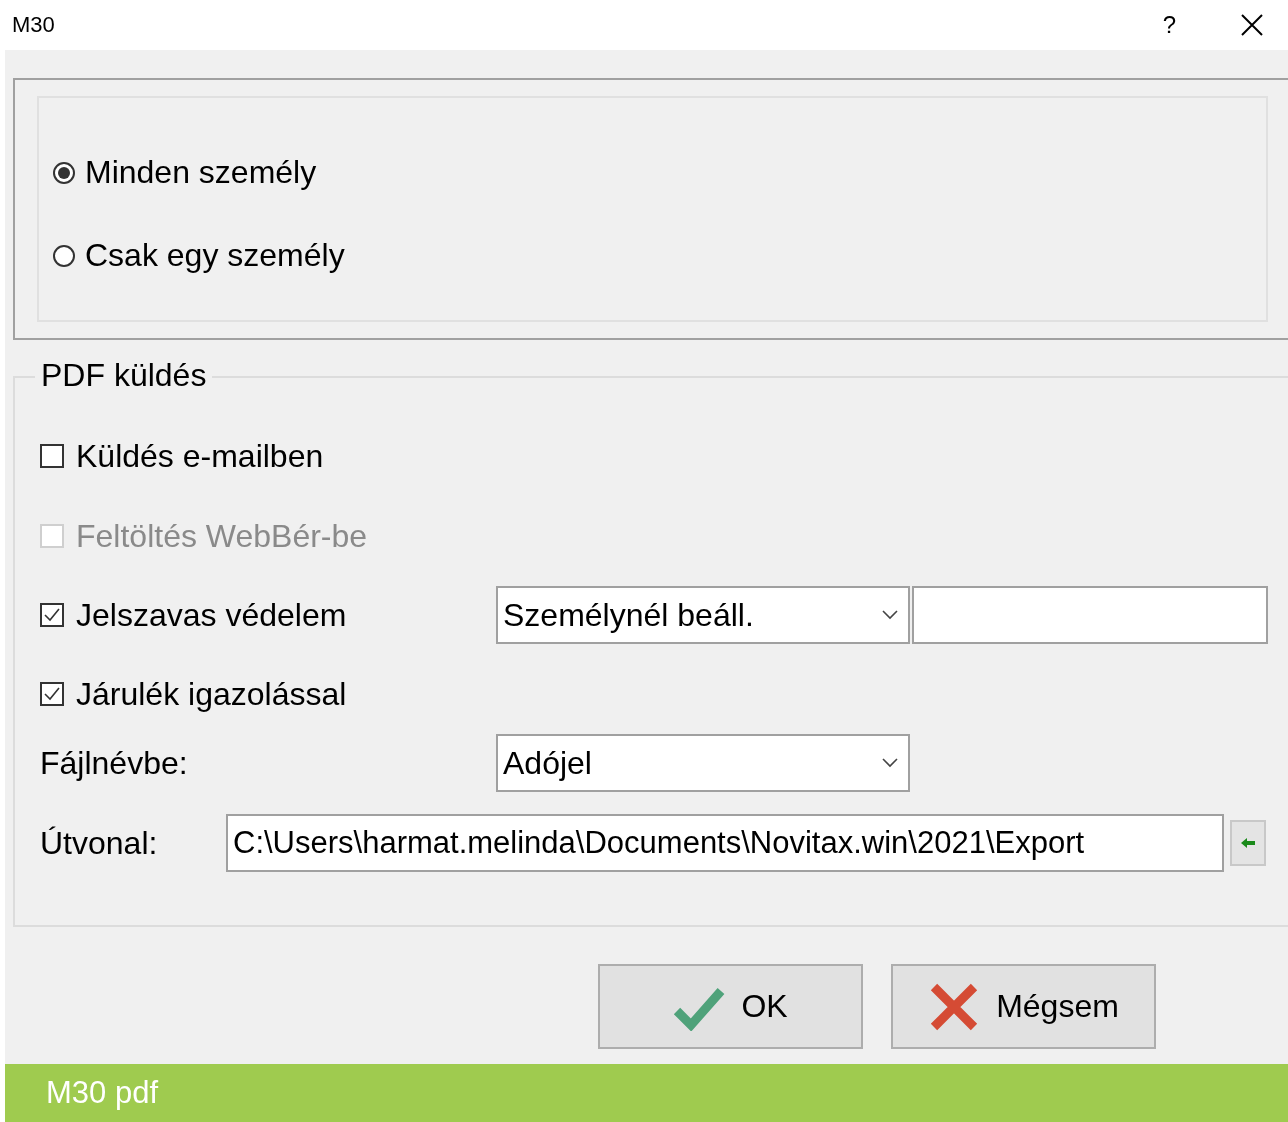  Describe the element at coordinates (1023, 1006) in the screenshot. I see `cancel-button: Mégsem` at that location.